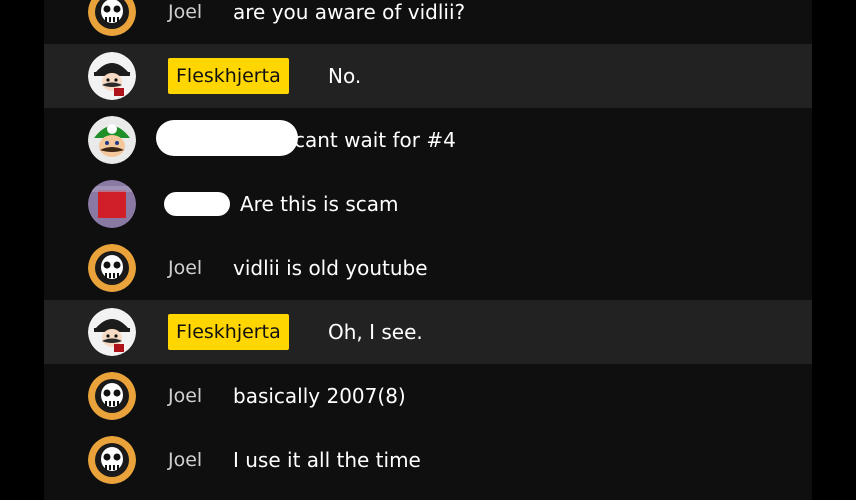 The width and height of the screenshot is (856, 500). I want to click on chat-message-text: vidlii is old youtube, so click(330, 268).